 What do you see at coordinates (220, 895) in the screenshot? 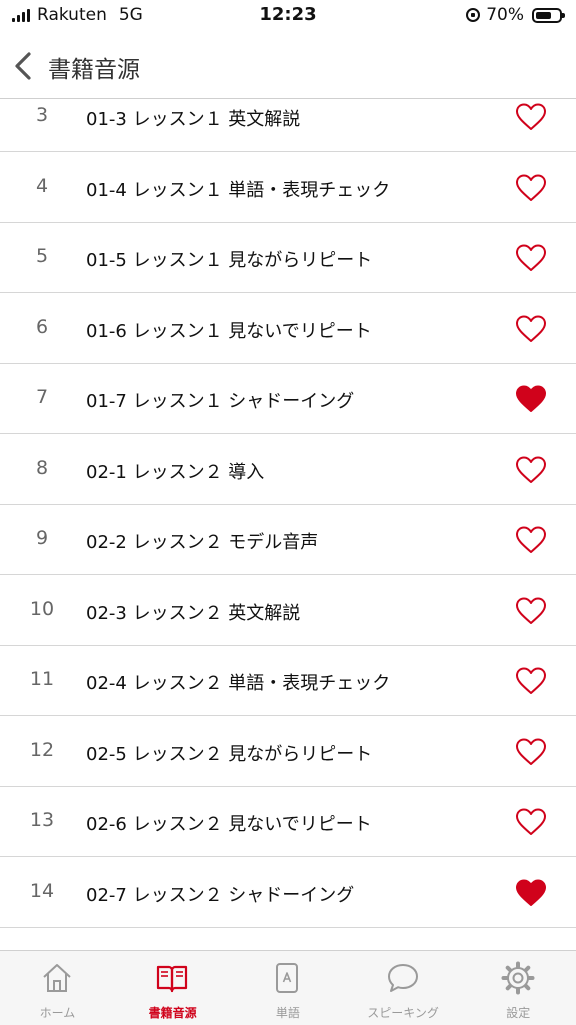
I see `track-title: 02-7 レッスン２ シャドーイング` at bounding box center [220, 895].